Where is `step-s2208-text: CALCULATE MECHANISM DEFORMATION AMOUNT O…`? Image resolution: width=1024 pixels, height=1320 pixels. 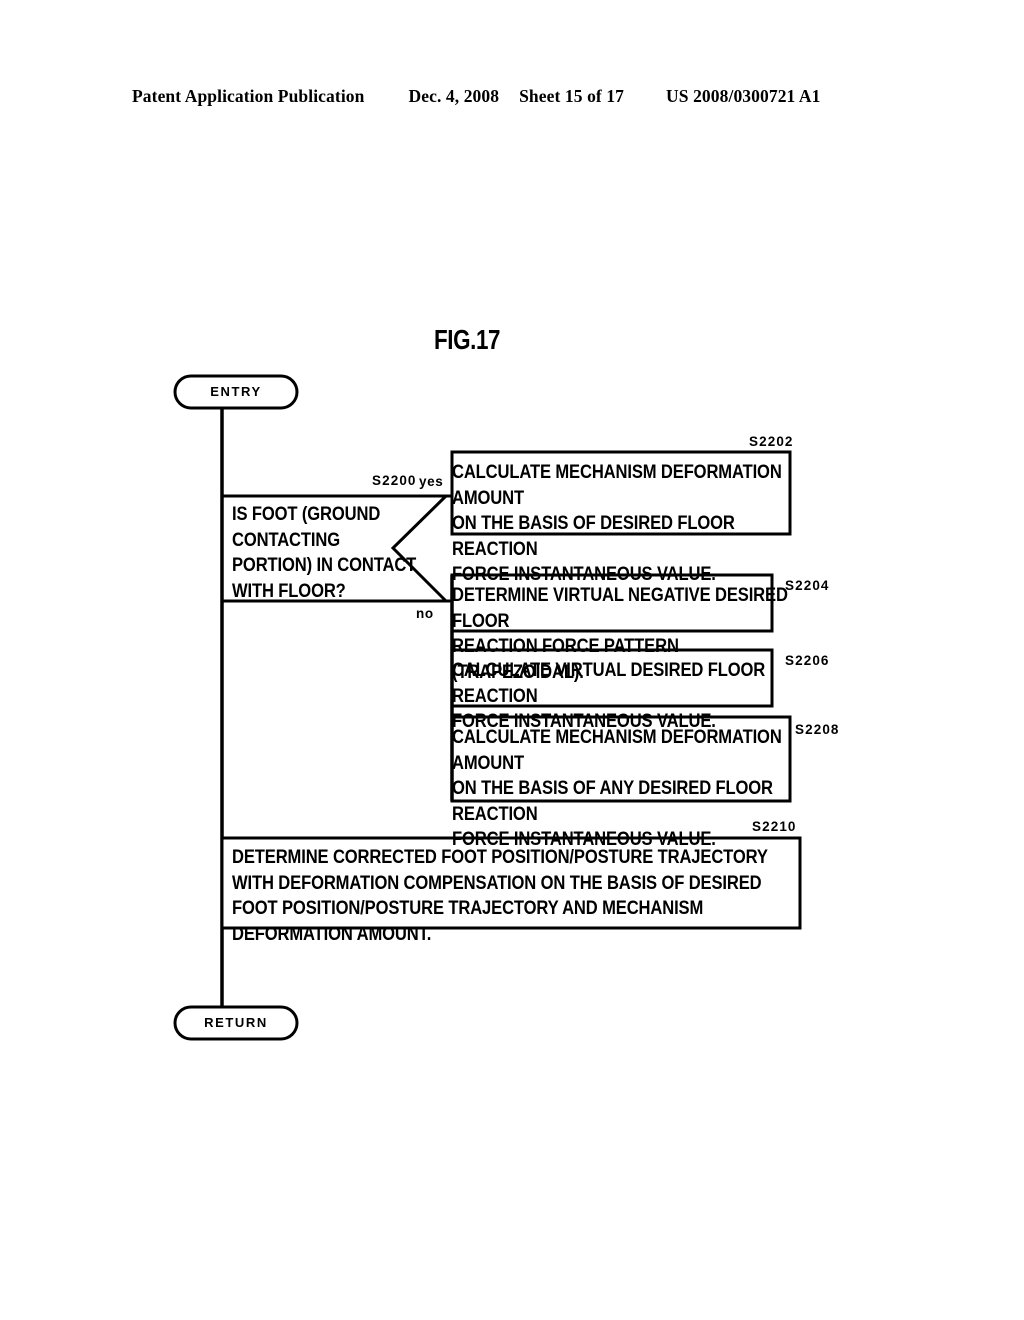 step-s2208-text: CALCULATE MECHANISM DEFORMATION AMOUNT O… is located at coordinates (617, 788).